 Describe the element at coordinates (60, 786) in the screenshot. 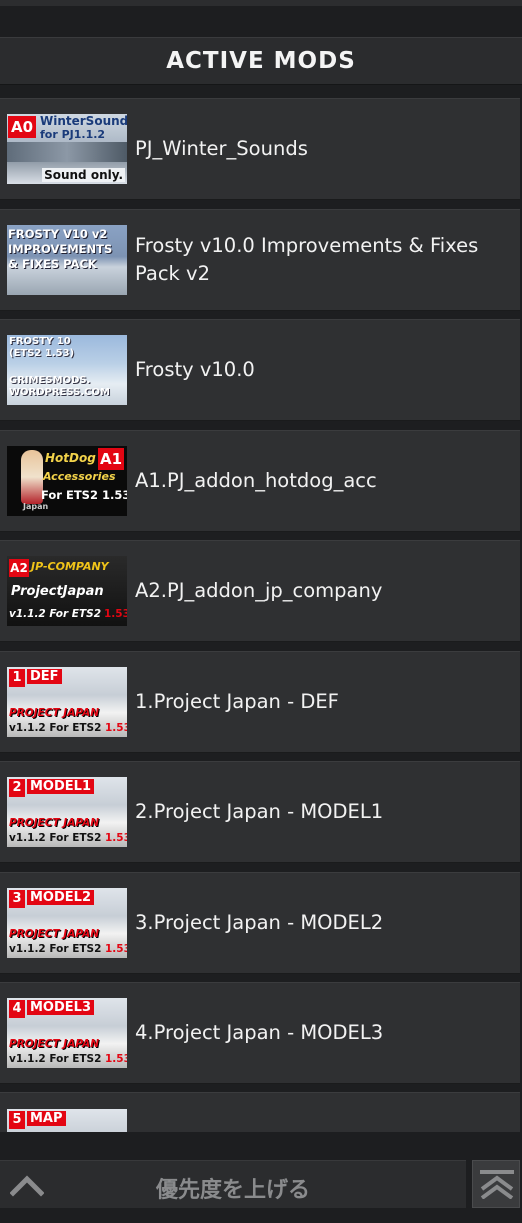

I see `thumb-title: MODEL1` at that location.